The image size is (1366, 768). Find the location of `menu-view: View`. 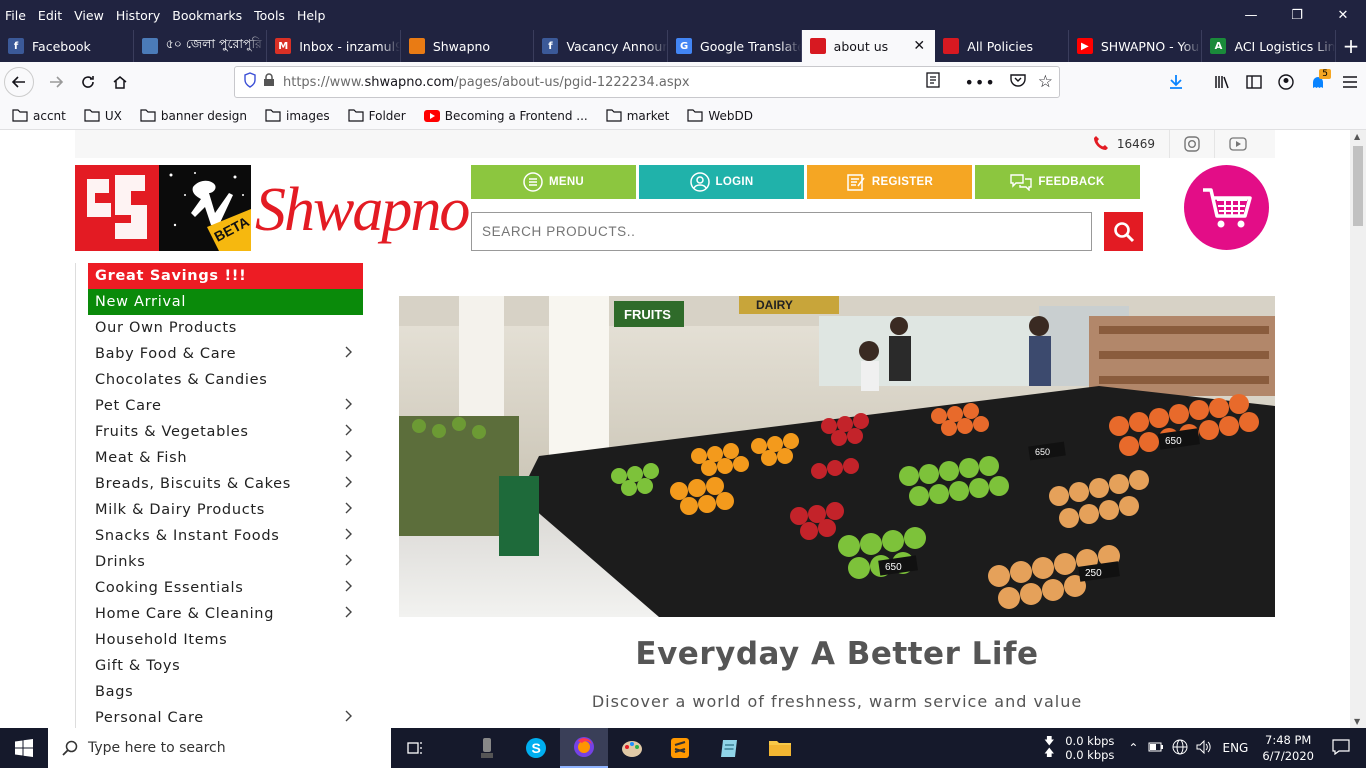

menu-view: View is located at coordinates (89, 15).